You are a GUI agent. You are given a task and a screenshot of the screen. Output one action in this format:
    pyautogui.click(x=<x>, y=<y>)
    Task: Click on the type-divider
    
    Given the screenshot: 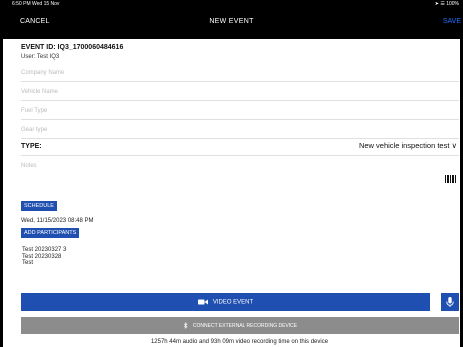 What is the action you would take?
    pyautogui.click(x=240, y=155)
    